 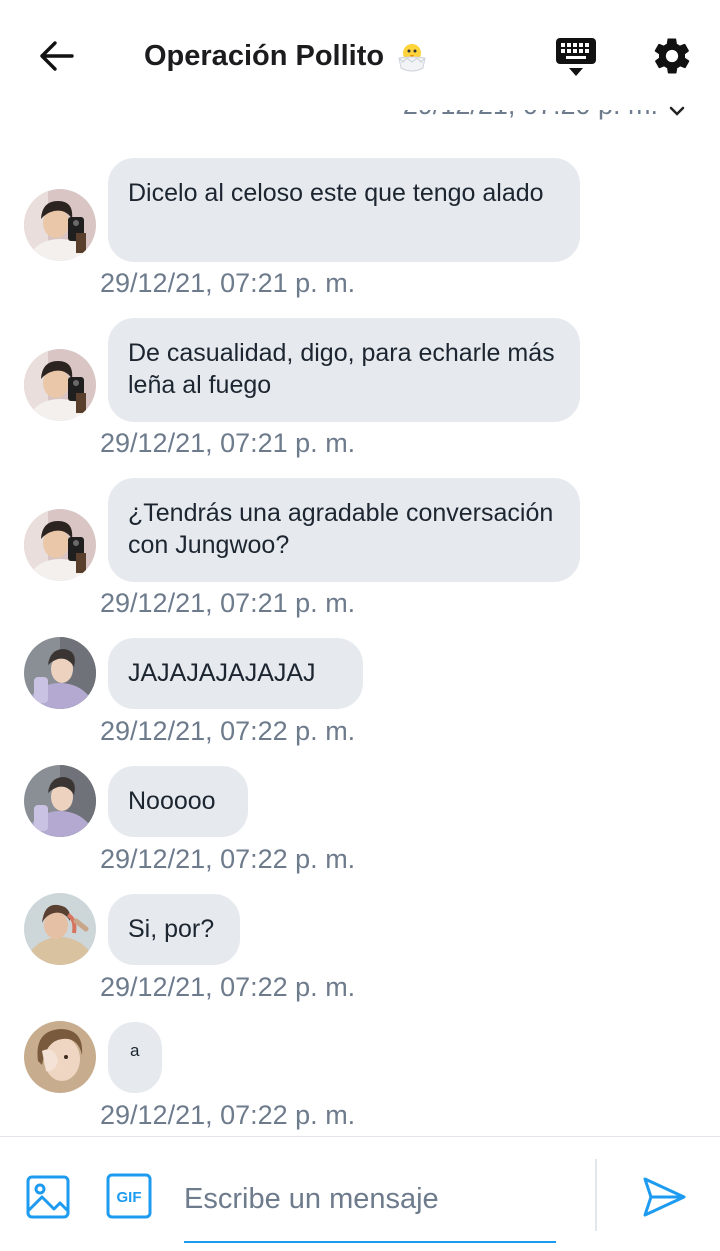 I want to click on message-bubble: Nooooo, so click(x=178, y=801).